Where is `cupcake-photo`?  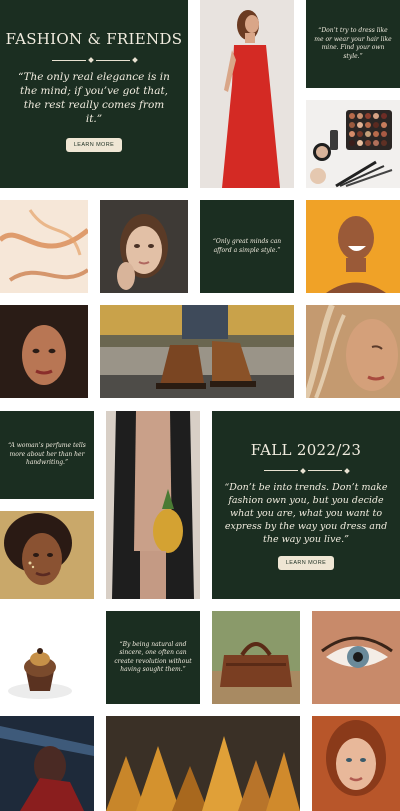
cupcake-photo is located at coordinates (47, 657).